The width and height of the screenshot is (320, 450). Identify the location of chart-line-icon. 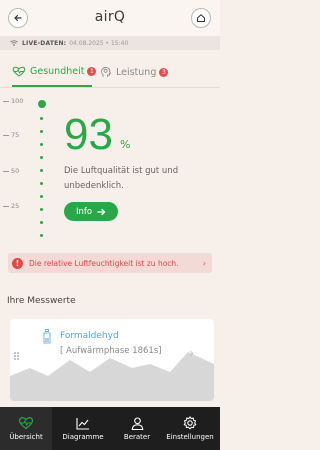
(82, 423).